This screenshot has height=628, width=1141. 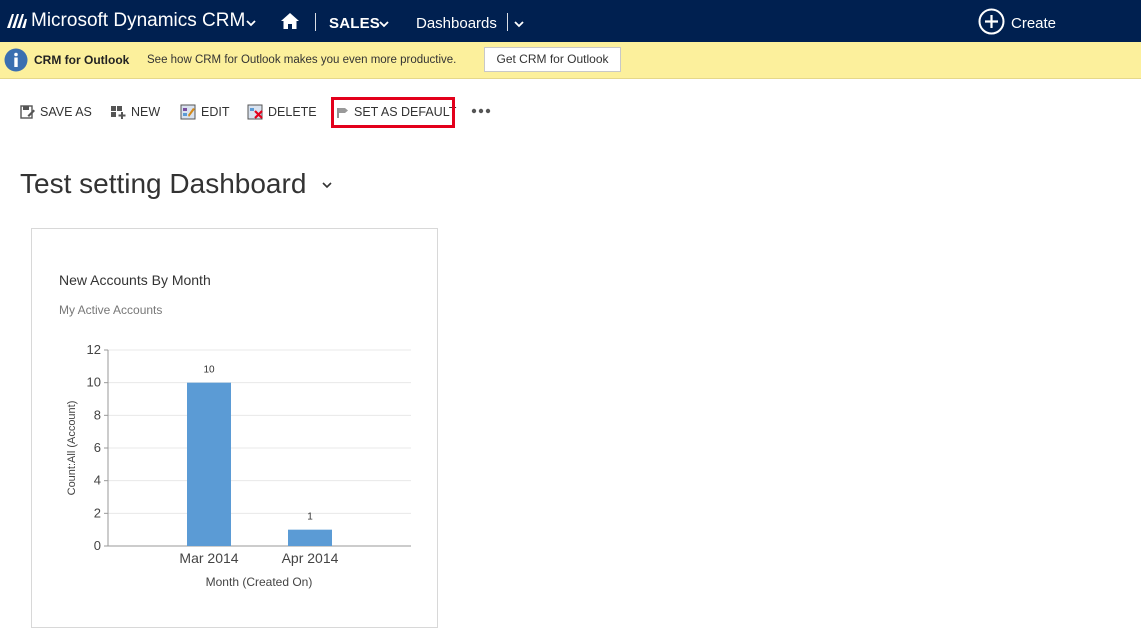 What do you see at coordinates (209, 370) in the screenshot?
I see `data-label: 10` at bounding box center [209, 370].